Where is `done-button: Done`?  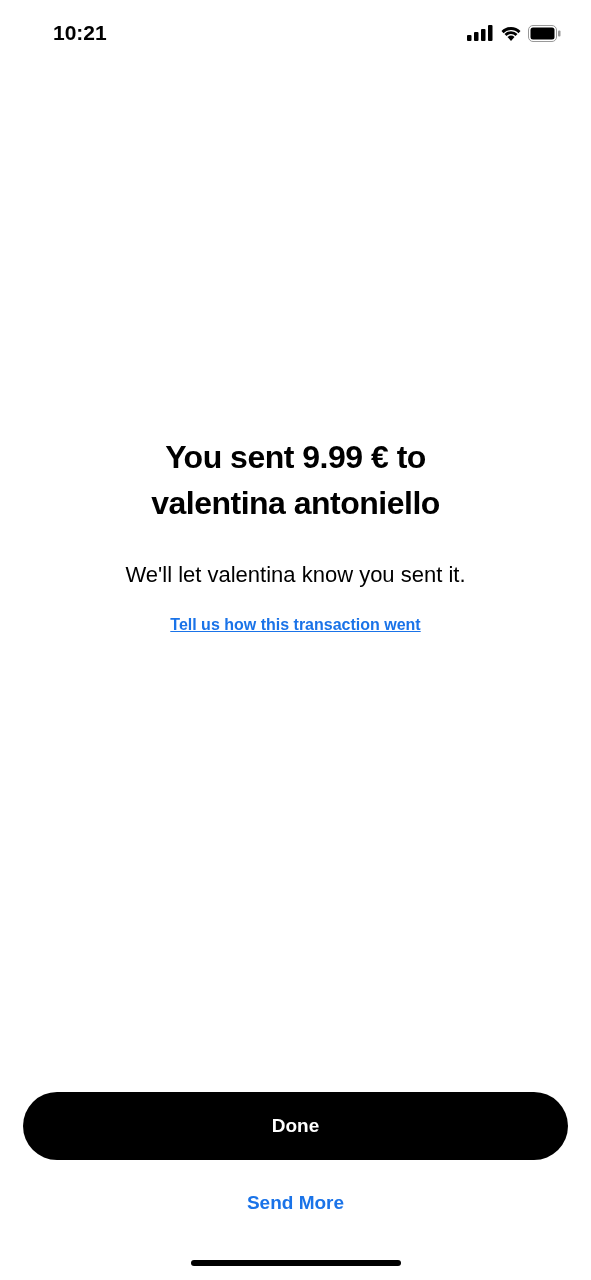
done-button: Done is located at coordinates (295, 1126).